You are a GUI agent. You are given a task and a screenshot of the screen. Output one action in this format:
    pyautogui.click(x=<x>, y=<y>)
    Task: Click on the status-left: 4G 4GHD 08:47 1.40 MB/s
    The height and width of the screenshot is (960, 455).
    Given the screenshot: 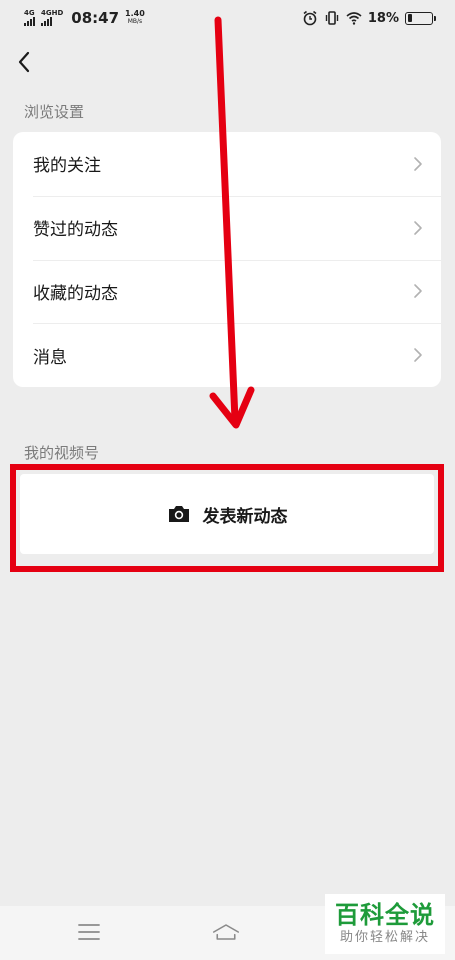 What is the action you would take?
    pyautogui.click(x=84, y=18)
    